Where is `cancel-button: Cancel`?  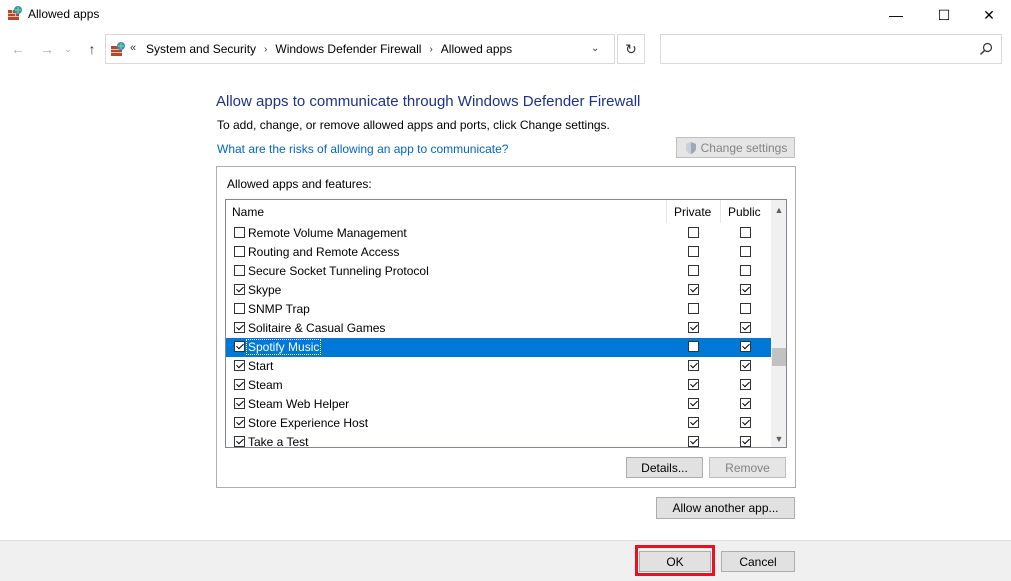
cancel-button: Cancel is located at coordinates (758, 561).